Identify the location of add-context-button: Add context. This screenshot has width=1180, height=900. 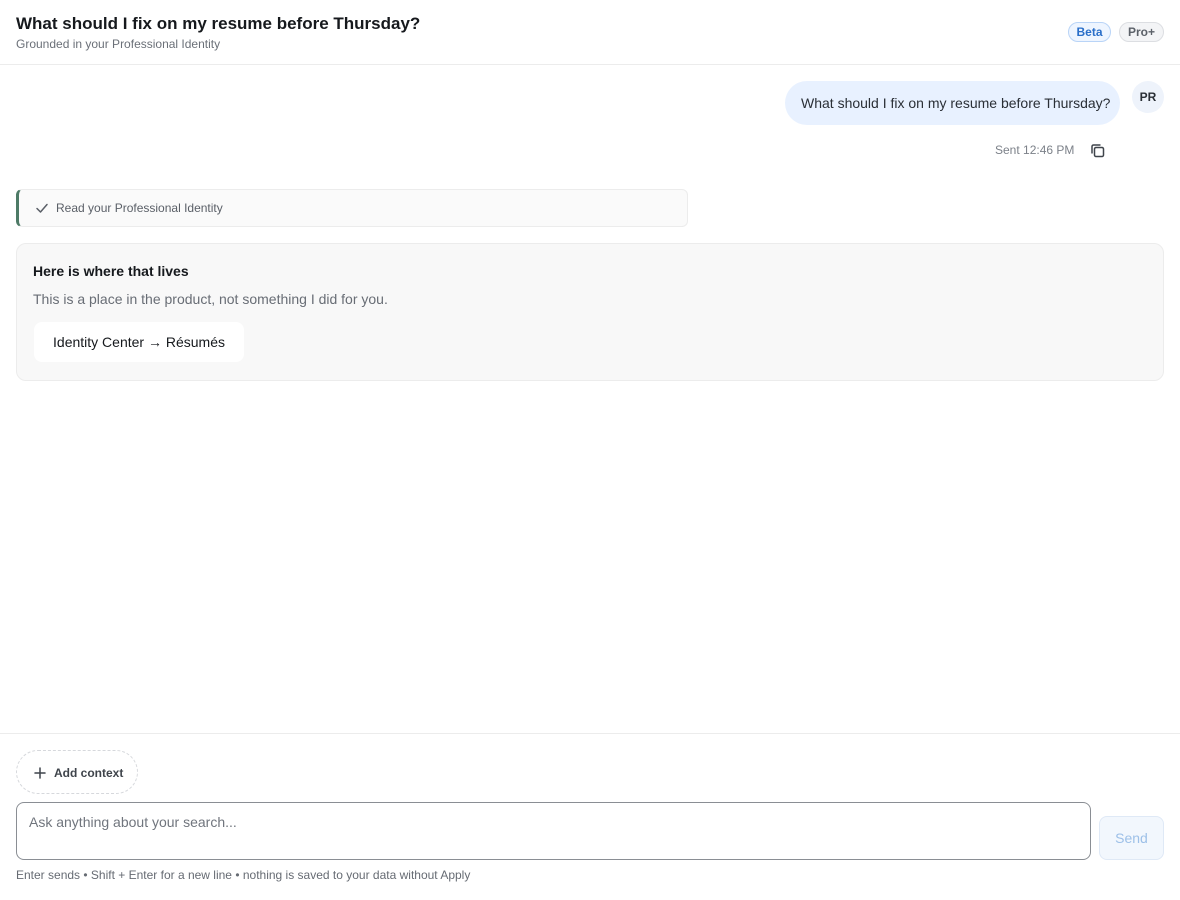
(77, 772).